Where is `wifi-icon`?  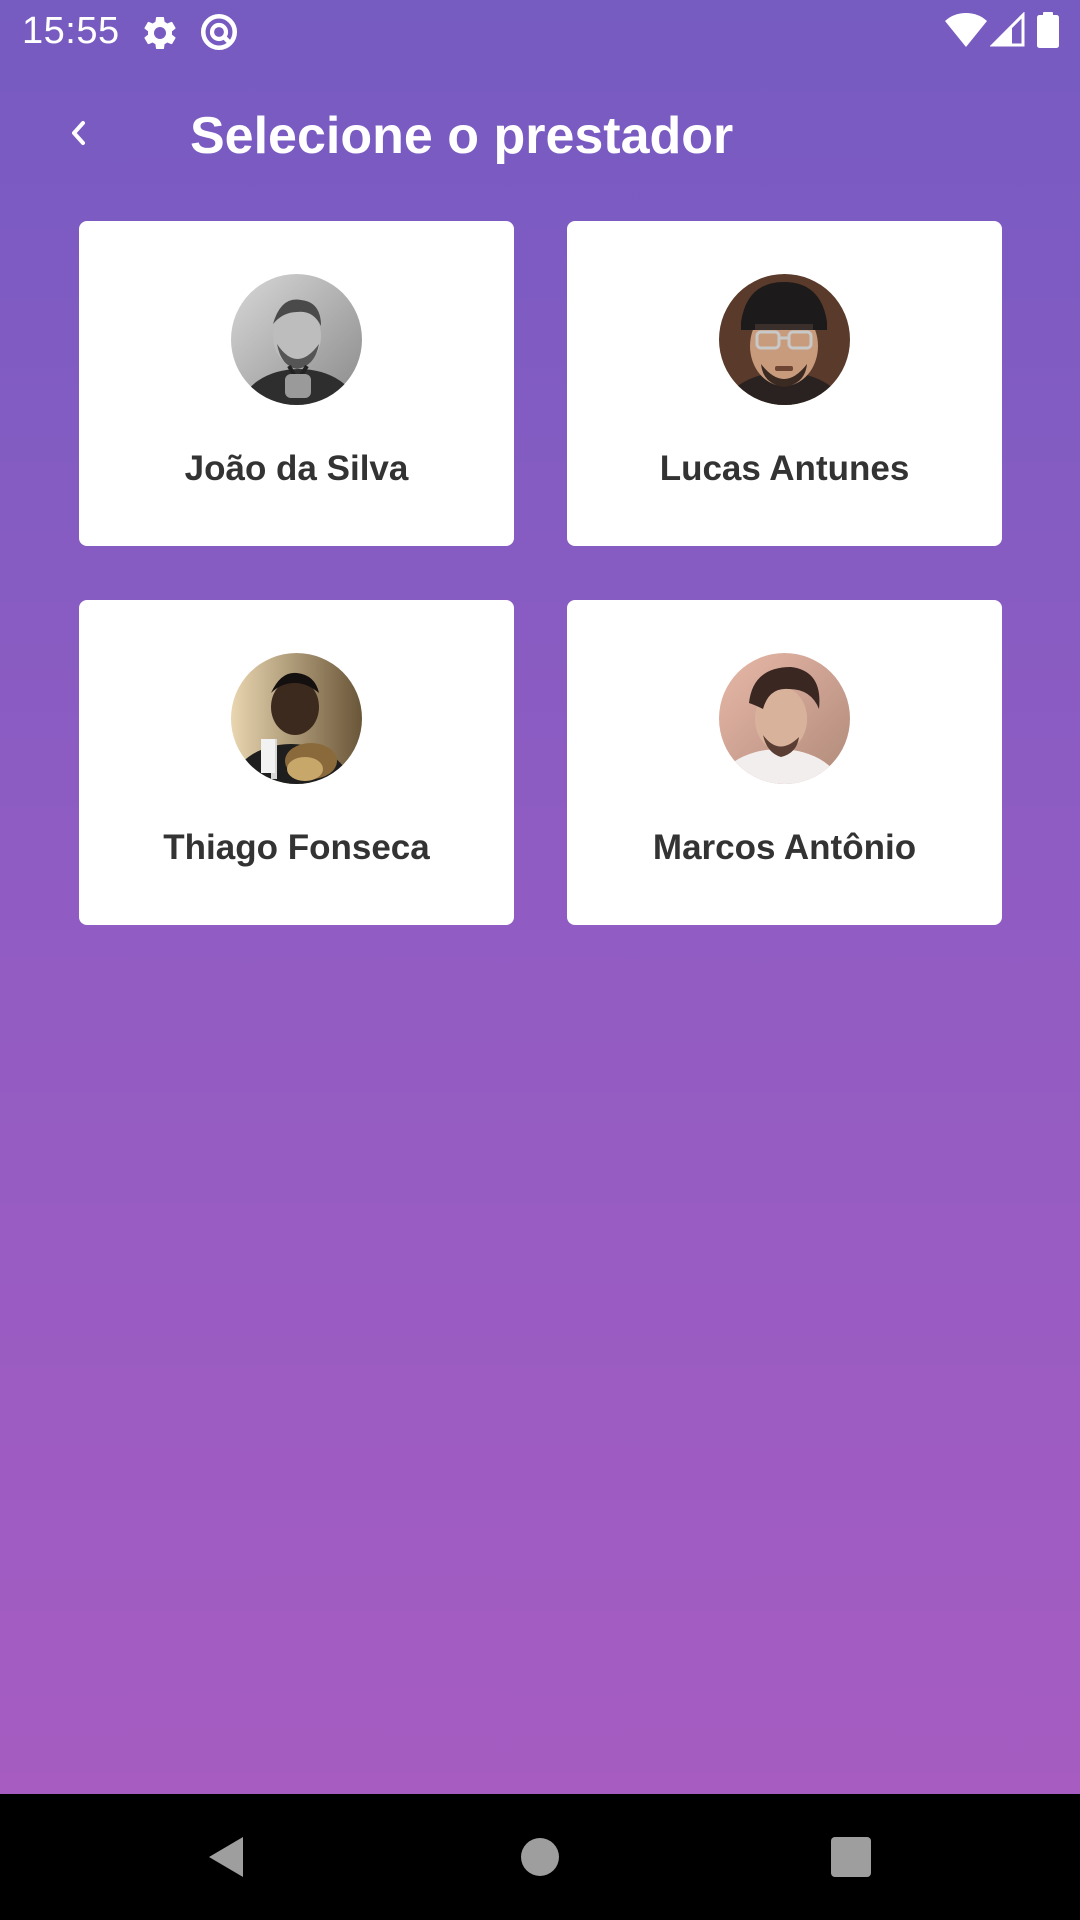 wifi-icon is located at coordinates (966, 30).